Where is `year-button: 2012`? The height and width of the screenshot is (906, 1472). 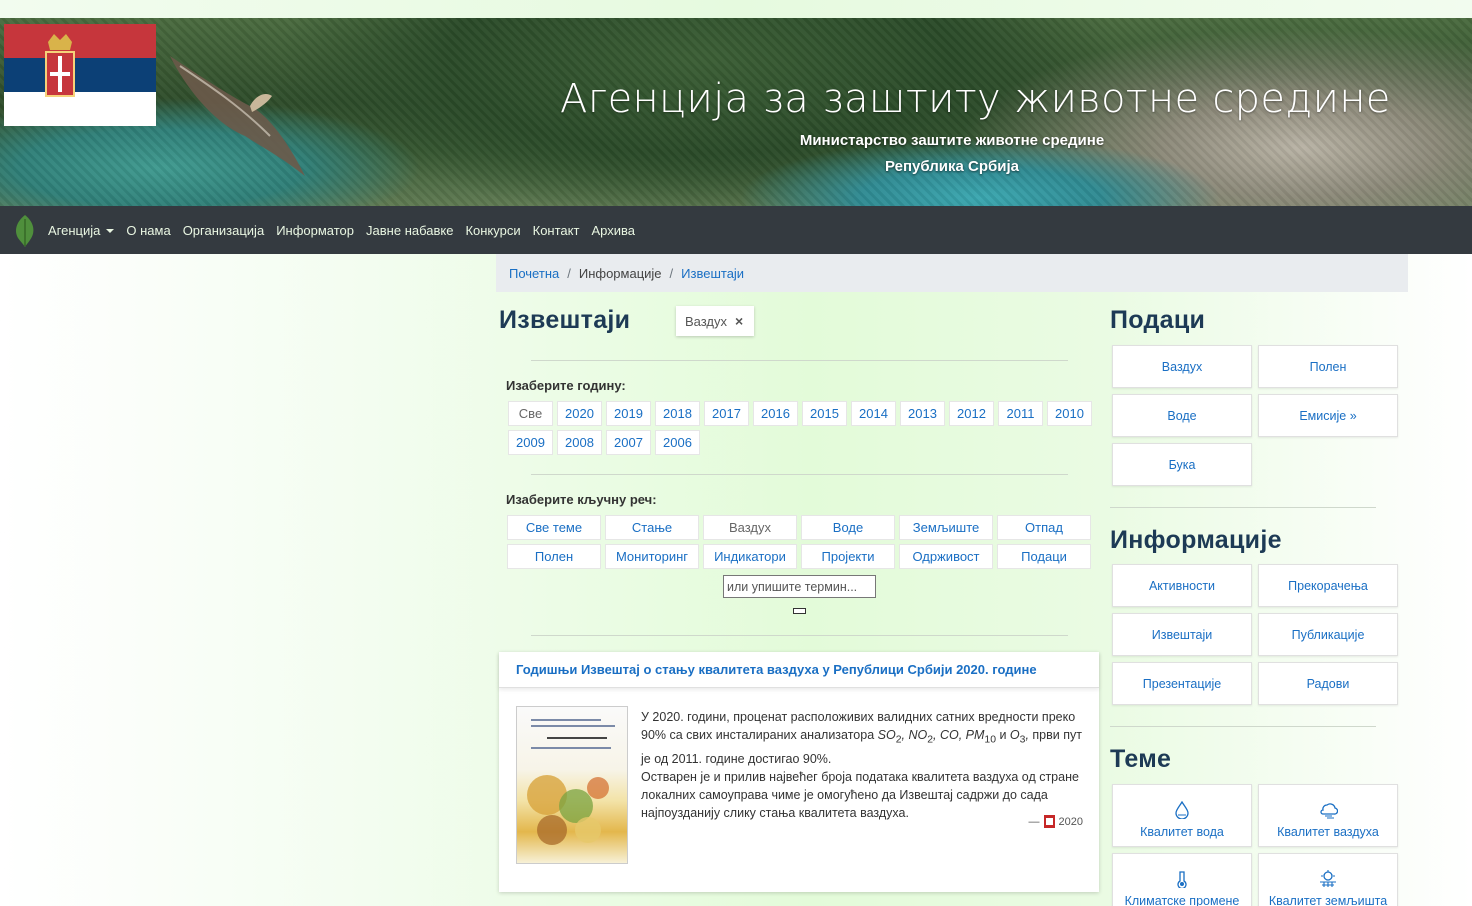
year-button: 2012 is located at coordinates (971, 413).